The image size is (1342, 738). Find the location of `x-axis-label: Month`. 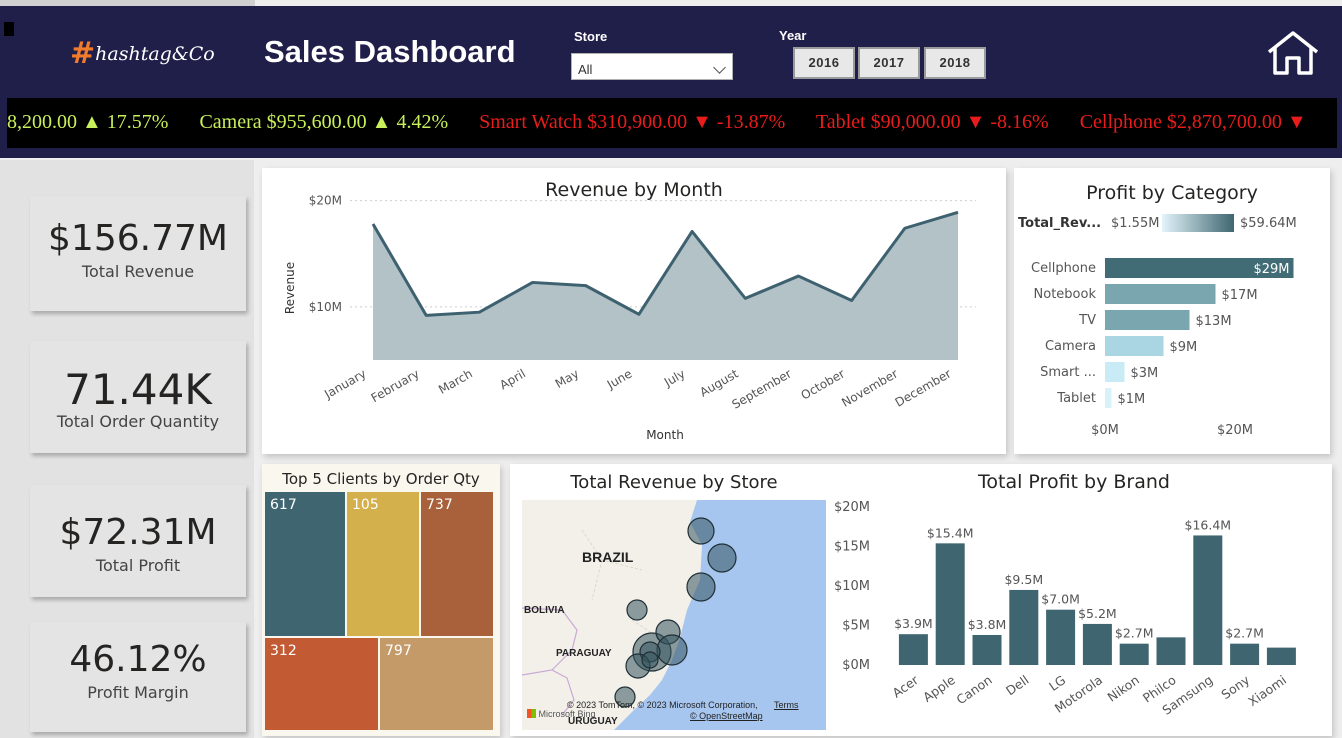

x-axis-label: Month is located at coordinates (665, 435).